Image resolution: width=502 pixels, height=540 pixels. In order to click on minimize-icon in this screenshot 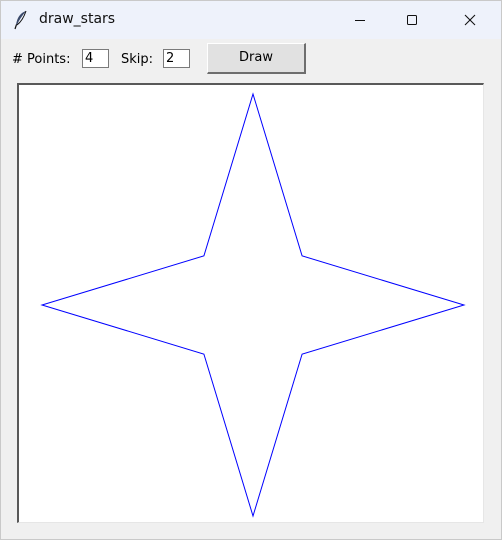, I will do `click(360, 20)`.